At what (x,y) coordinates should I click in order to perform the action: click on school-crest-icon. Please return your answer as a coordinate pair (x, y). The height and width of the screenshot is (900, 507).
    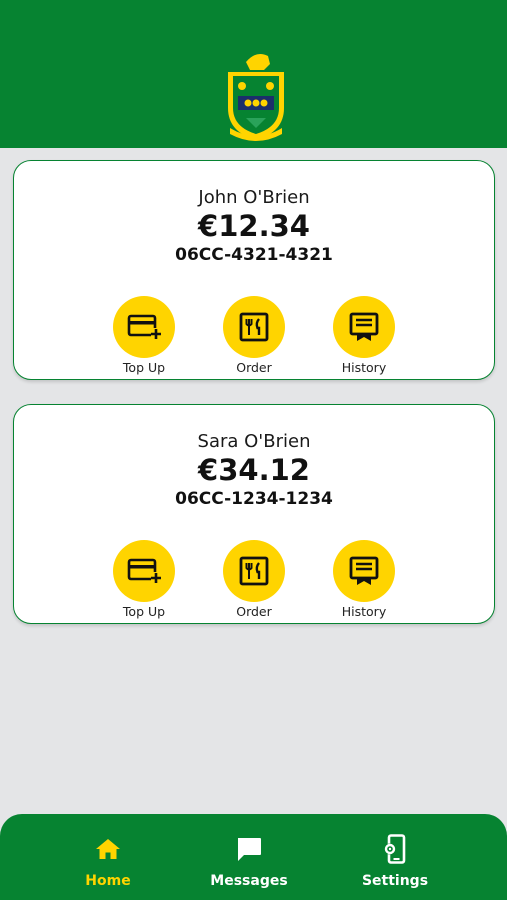
    Looking at the image, I should click on (256, 97).